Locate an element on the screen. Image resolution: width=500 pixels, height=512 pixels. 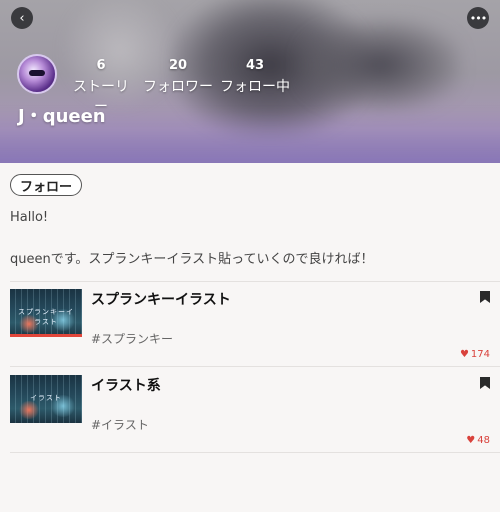
story-title: スプランキーイラスト is located at coordinates (161, 299).